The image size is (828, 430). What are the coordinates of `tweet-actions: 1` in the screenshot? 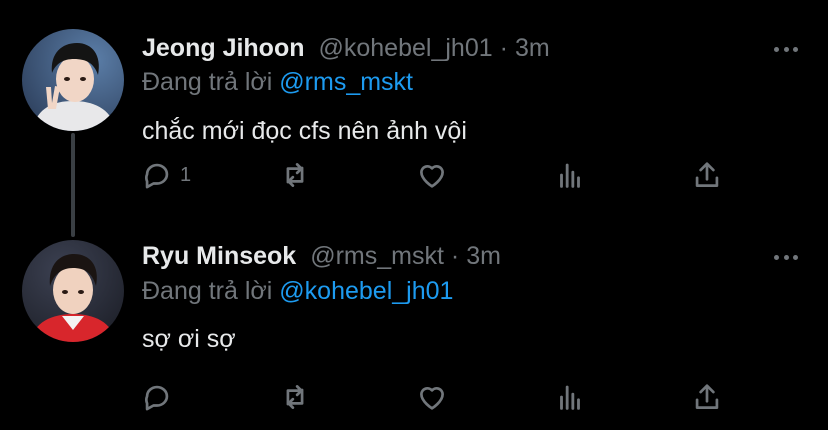 It's located at (440, 175).